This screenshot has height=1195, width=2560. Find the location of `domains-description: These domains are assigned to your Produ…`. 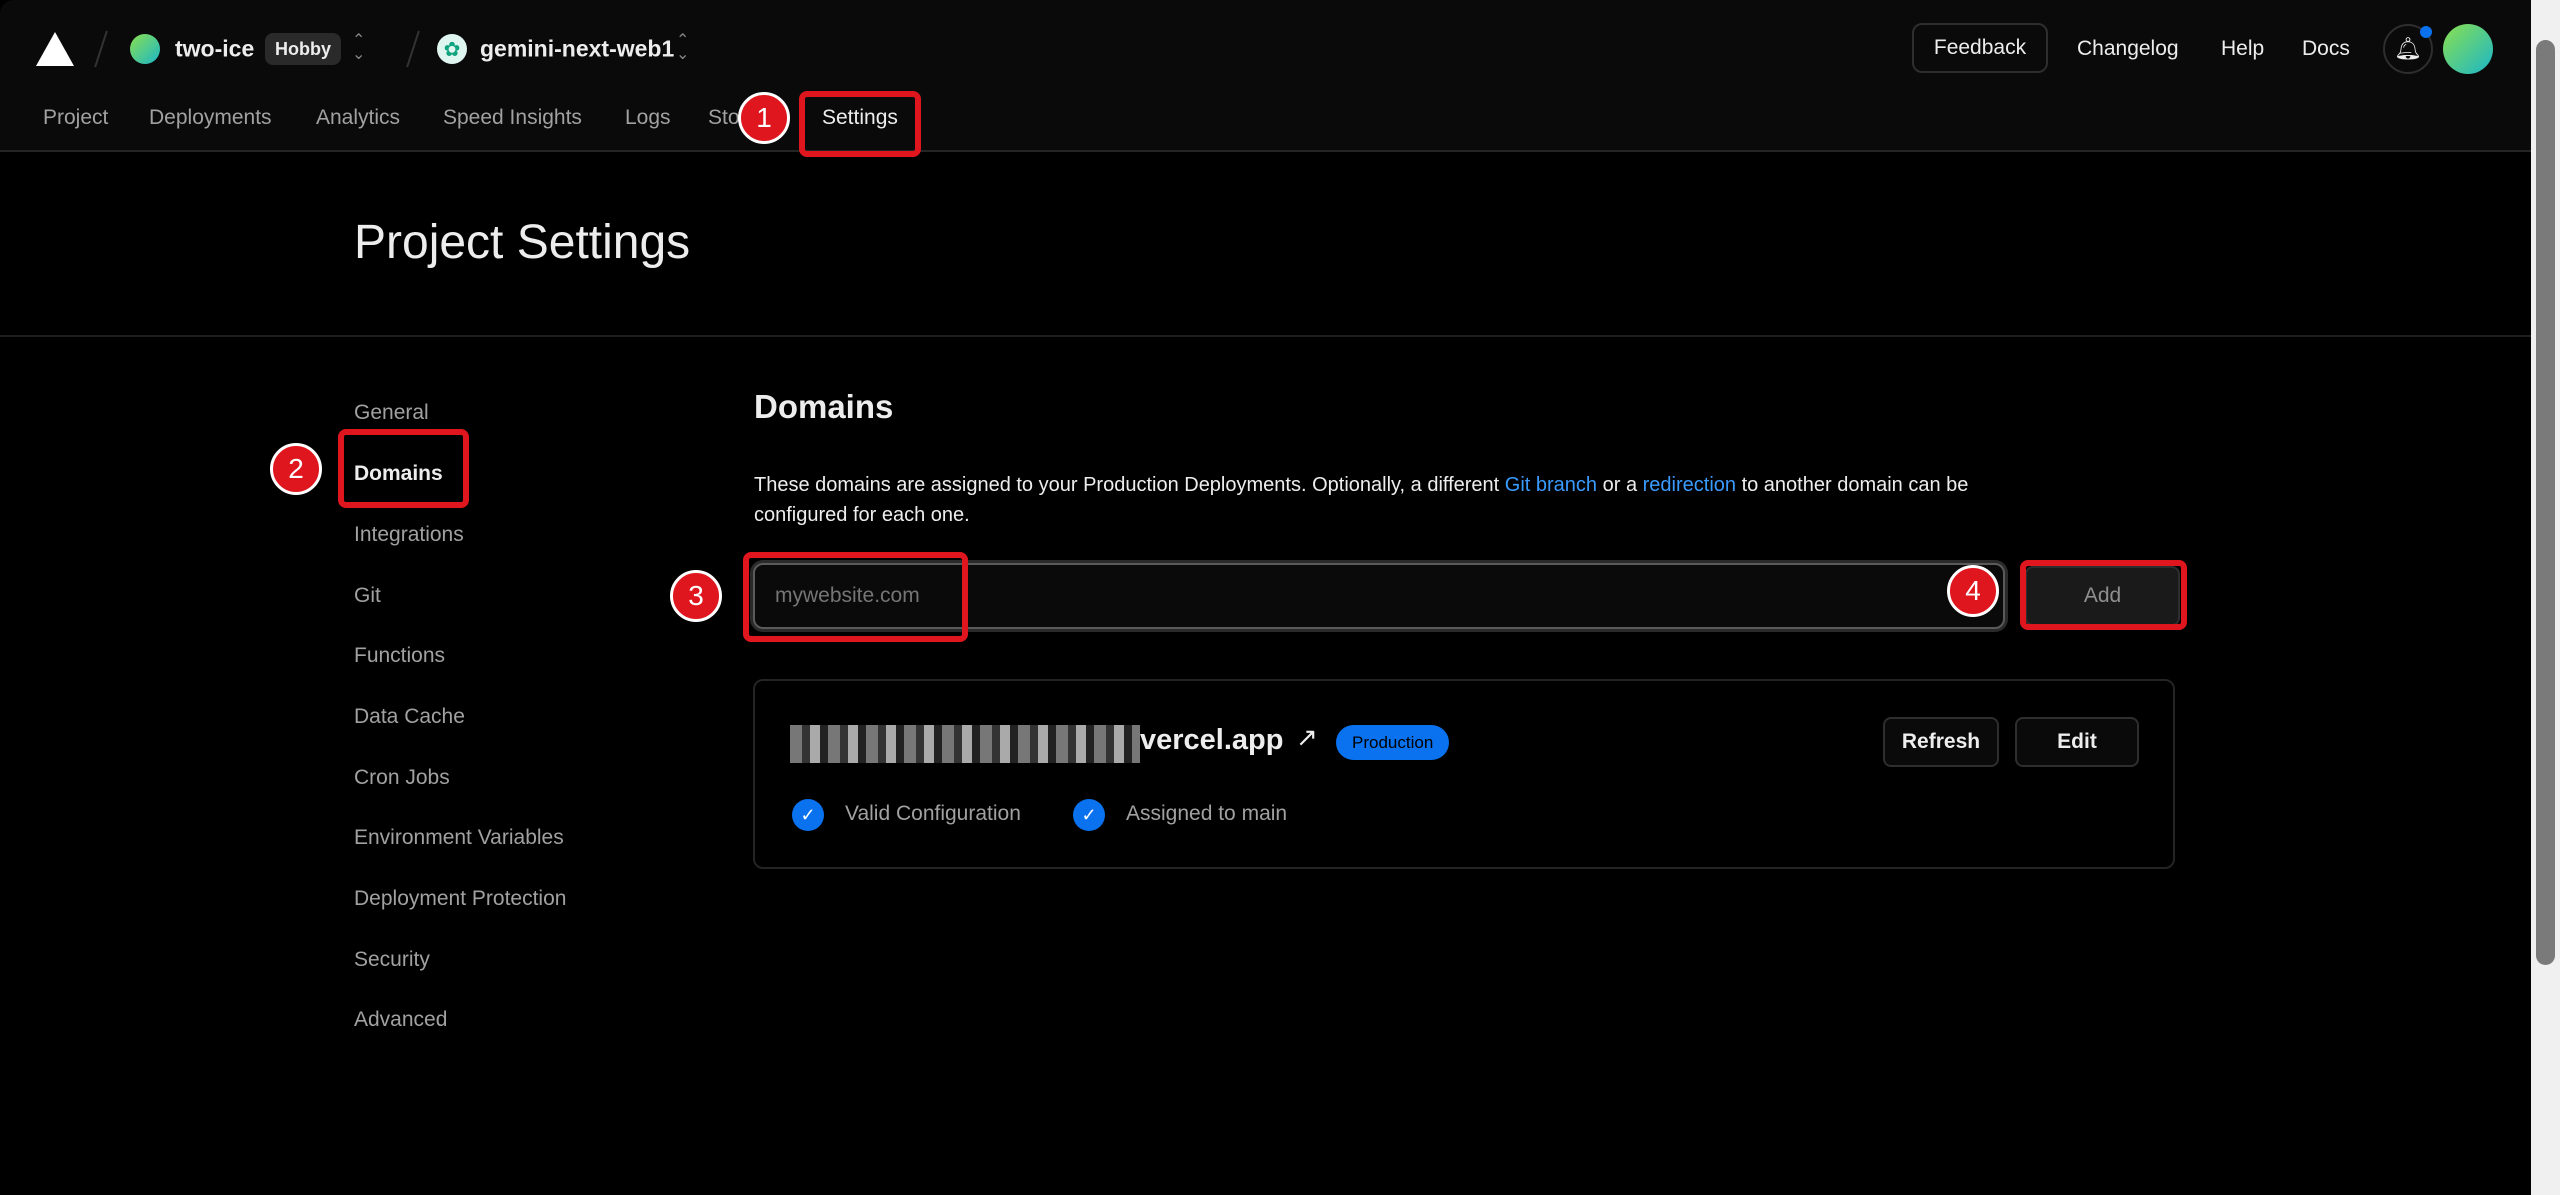

domains-description: These domains are assigned to your Produ… is located at coordinates (1464, 500).